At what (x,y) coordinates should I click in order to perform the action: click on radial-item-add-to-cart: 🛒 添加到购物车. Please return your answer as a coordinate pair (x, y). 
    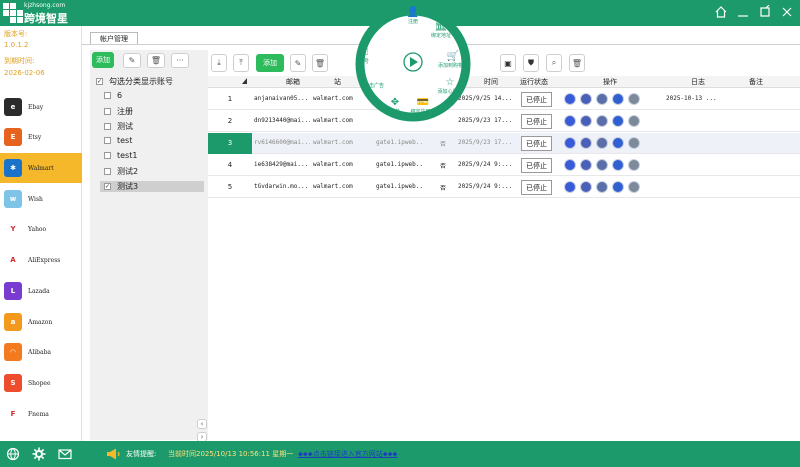
    Looking at the image, I should click on (453, 61).